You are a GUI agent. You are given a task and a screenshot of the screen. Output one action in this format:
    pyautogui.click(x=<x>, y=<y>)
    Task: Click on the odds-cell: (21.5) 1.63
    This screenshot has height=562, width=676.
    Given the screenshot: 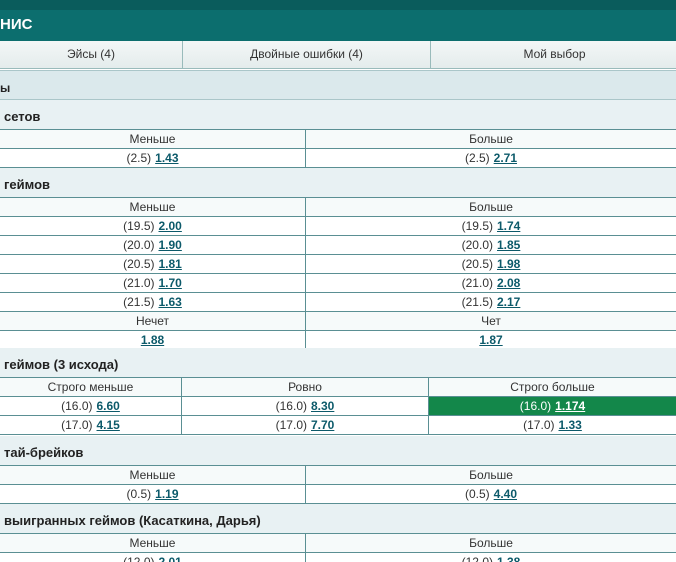 What is the action you would take?
    pyautogui.click(x=153, y=302)
    